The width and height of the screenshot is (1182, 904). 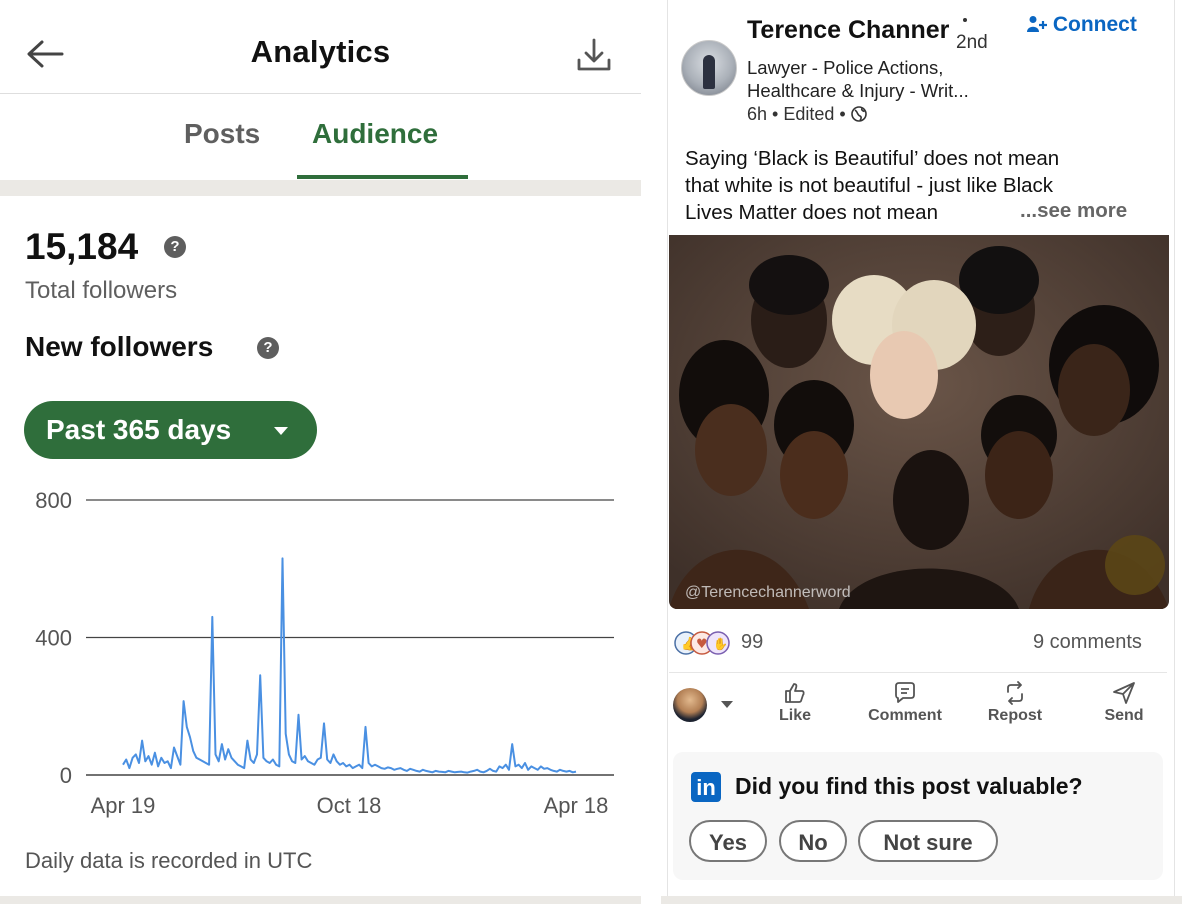 I want to click on new-followers-heading: New followers, so click(x=119, y=346).